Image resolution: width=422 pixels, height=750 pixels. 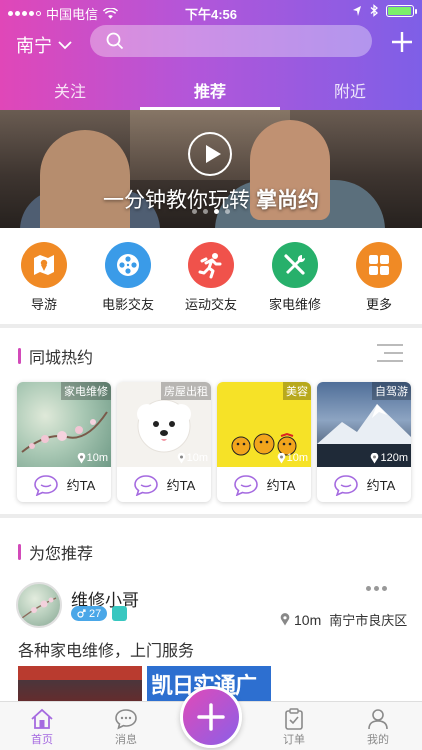 What do you see at coordinates (394, 458) in the screenshot?
I see `card-distance-text: 120m` at bounding box center [394, 458].